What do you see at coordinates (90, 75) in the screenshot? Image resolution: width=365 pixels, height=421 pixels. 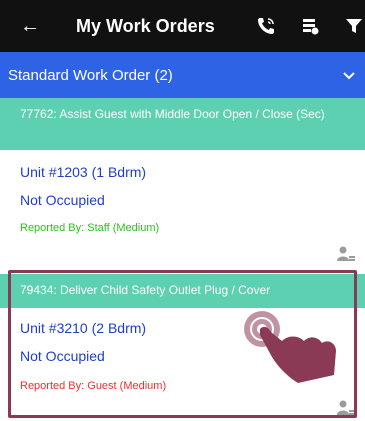 I see `section-title: Standard Work Order (2)` at bounding box center [90, 75].